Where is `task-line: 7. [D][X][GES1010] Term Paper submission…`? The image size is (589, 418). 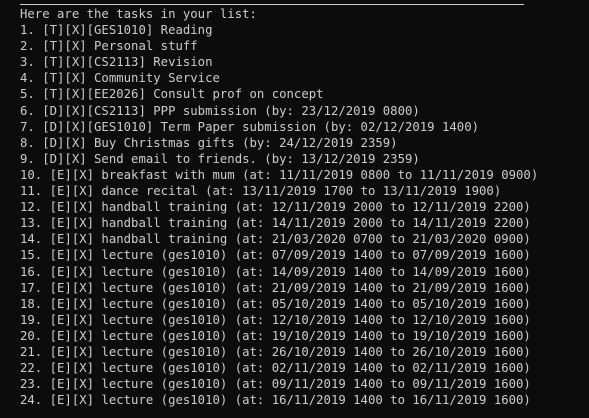
task-line: 7. [D][X][GES1010] Term Paper submission… is located at coordinates (250, 126).